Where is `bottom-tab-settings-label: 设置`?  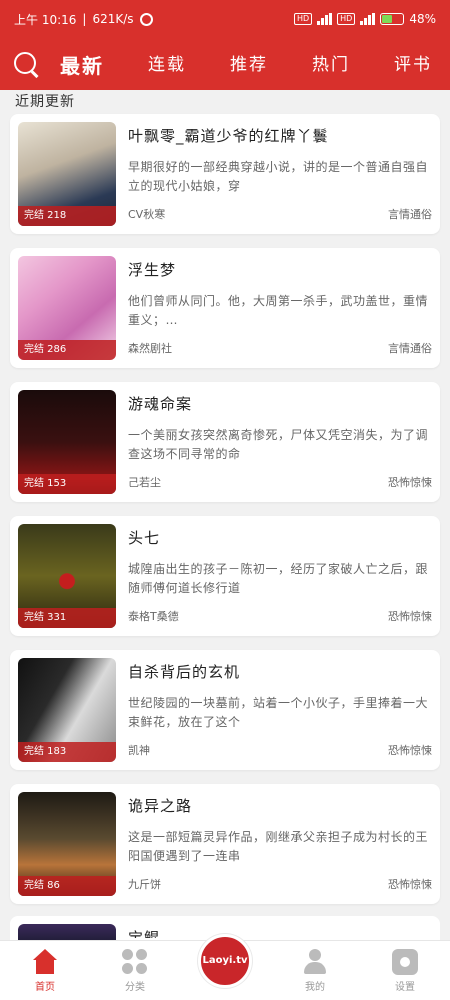 bottom-tab-settings-label: 设置 is located at coordinates (405, 987).